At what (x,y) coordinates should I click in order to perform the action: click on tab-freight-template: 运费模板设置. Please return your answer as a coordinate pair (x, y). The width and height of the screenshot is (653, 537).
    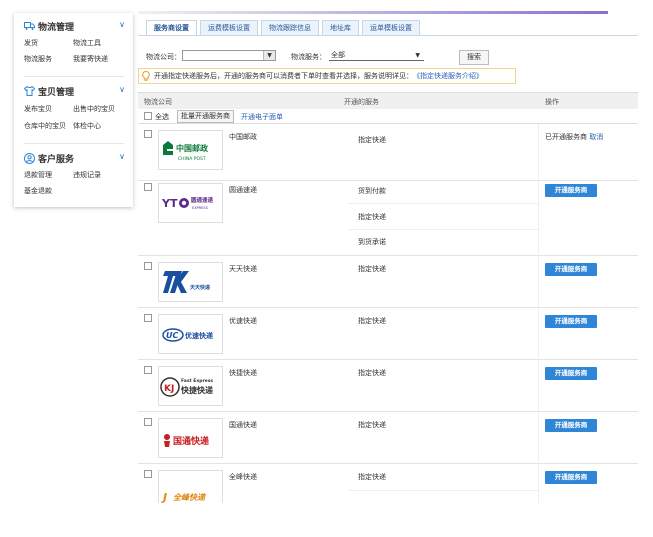
    Looking at the image, I should click on (229, 28).